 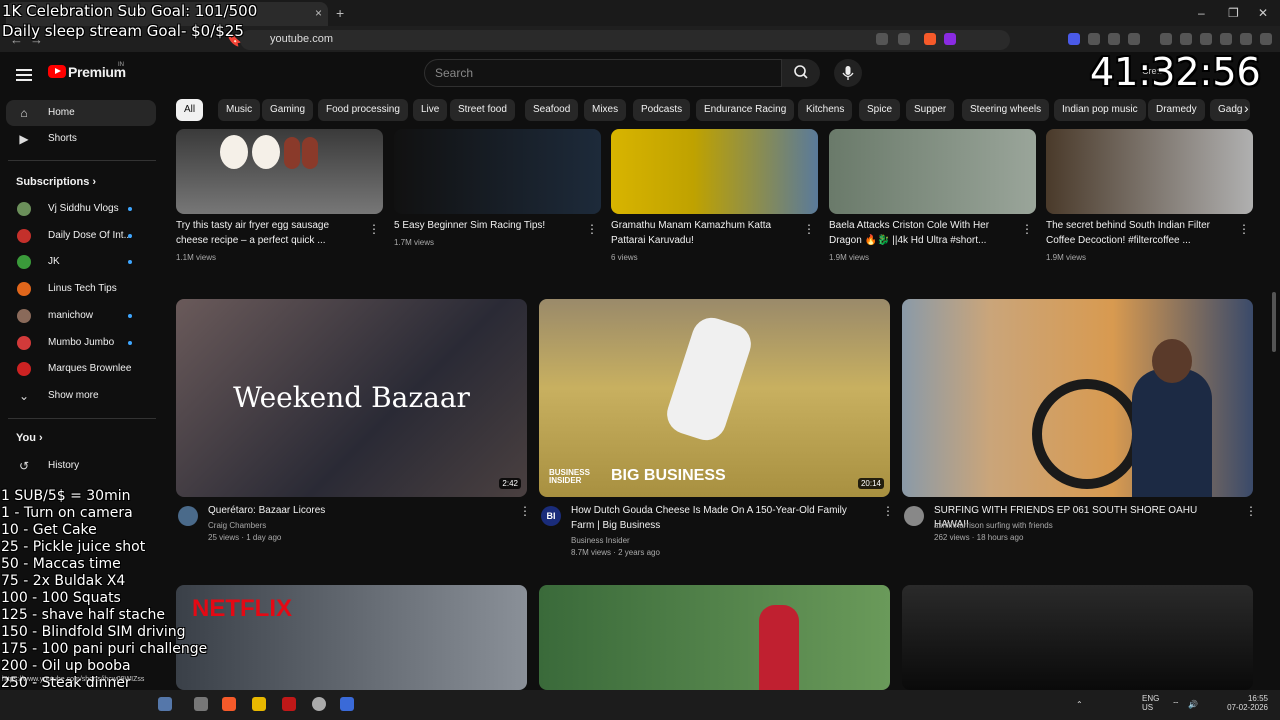 What do you see at coordinates (924, 226) in the screenshot?
I see `video-title: Baela Attacks Criston Cole With Her` at bounding box center [924, 226].